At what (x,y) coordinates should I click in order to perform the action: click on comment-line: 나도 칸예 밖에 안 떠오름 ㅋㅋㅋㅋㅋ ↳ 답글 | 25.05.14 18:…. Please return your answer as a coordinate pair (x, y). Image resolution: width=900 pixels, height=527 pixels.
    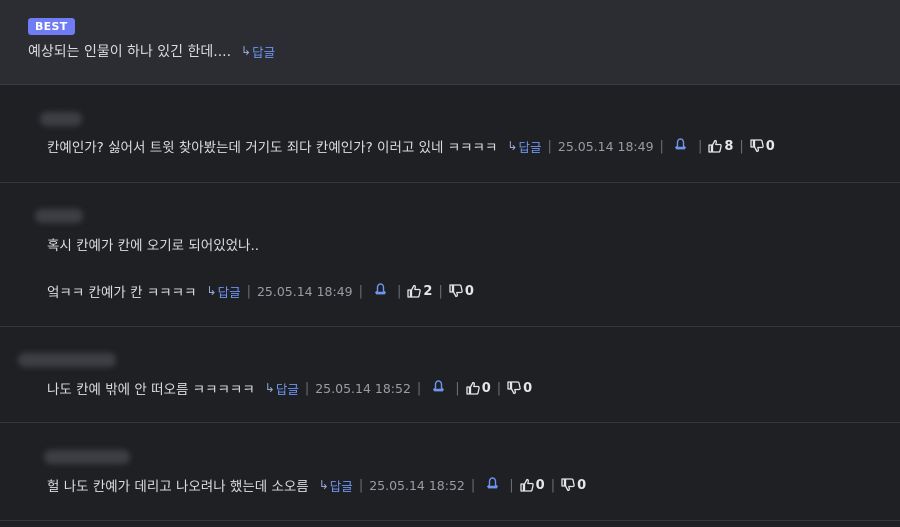
    Looking at the image, I should click on (289, 388).